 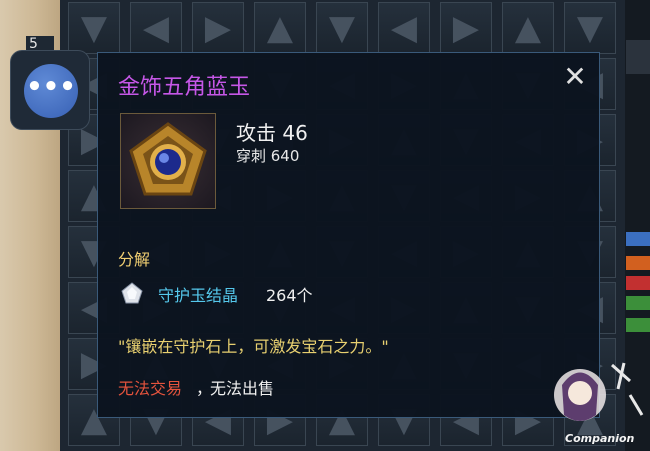 I want to click on material-name: 守护玉结晶, so click(x=198, y=294).